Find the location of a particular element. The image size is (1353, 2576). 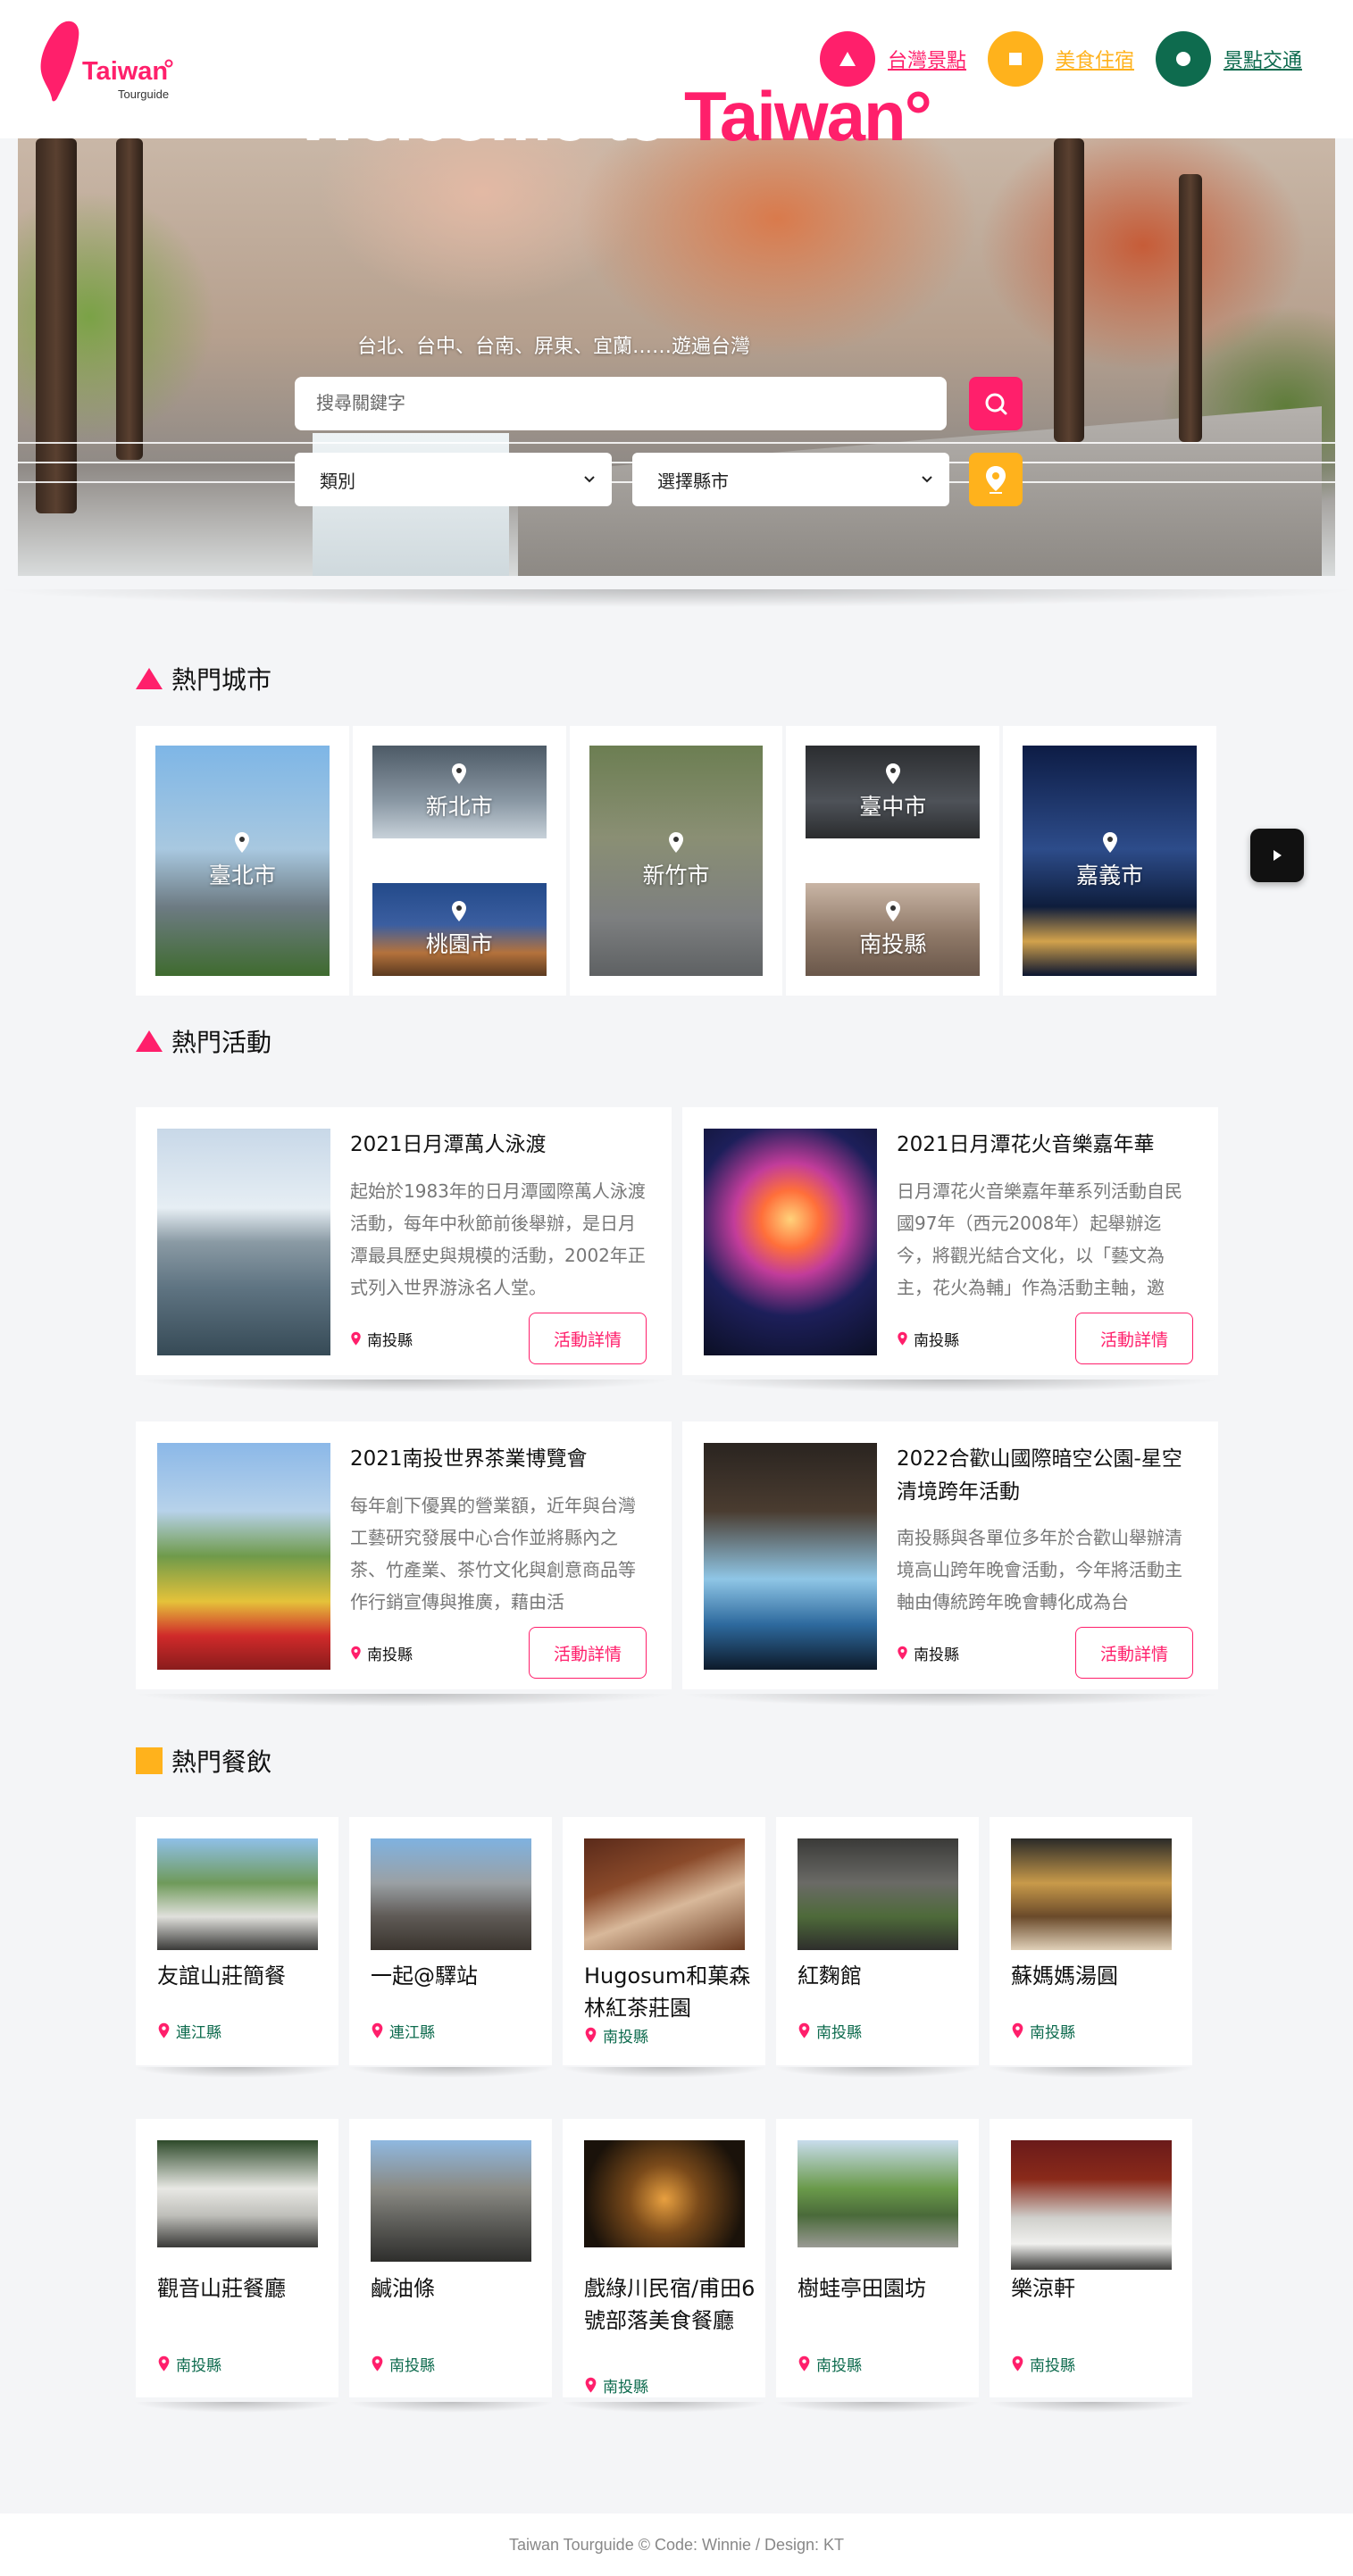

city-tile: 新北市 is located at coordinates (459, 792).